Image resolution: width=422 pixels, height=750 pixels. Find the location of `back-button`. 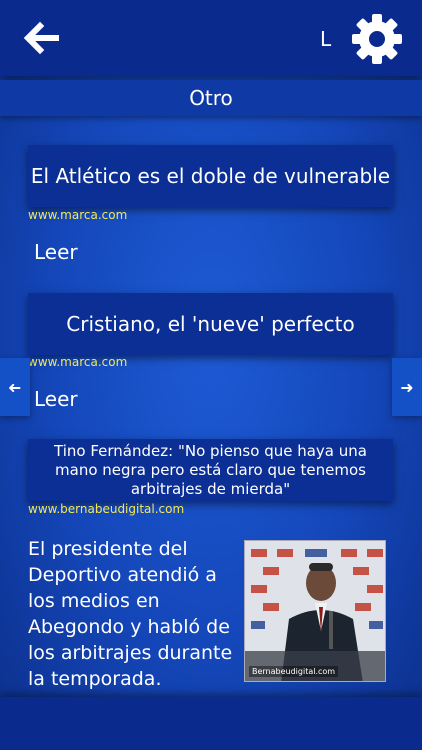

back-button is located at coordinates (44, 38).